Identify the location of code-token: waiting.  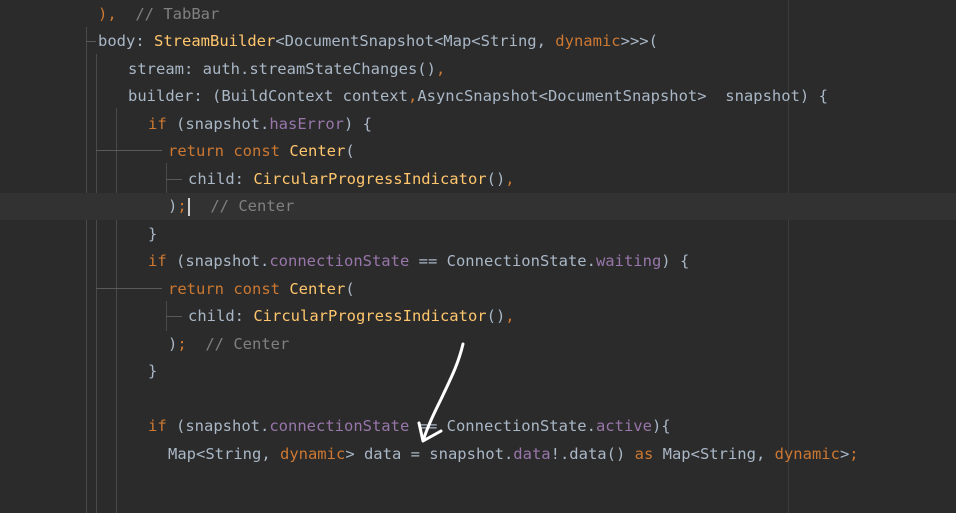
(628, 261).